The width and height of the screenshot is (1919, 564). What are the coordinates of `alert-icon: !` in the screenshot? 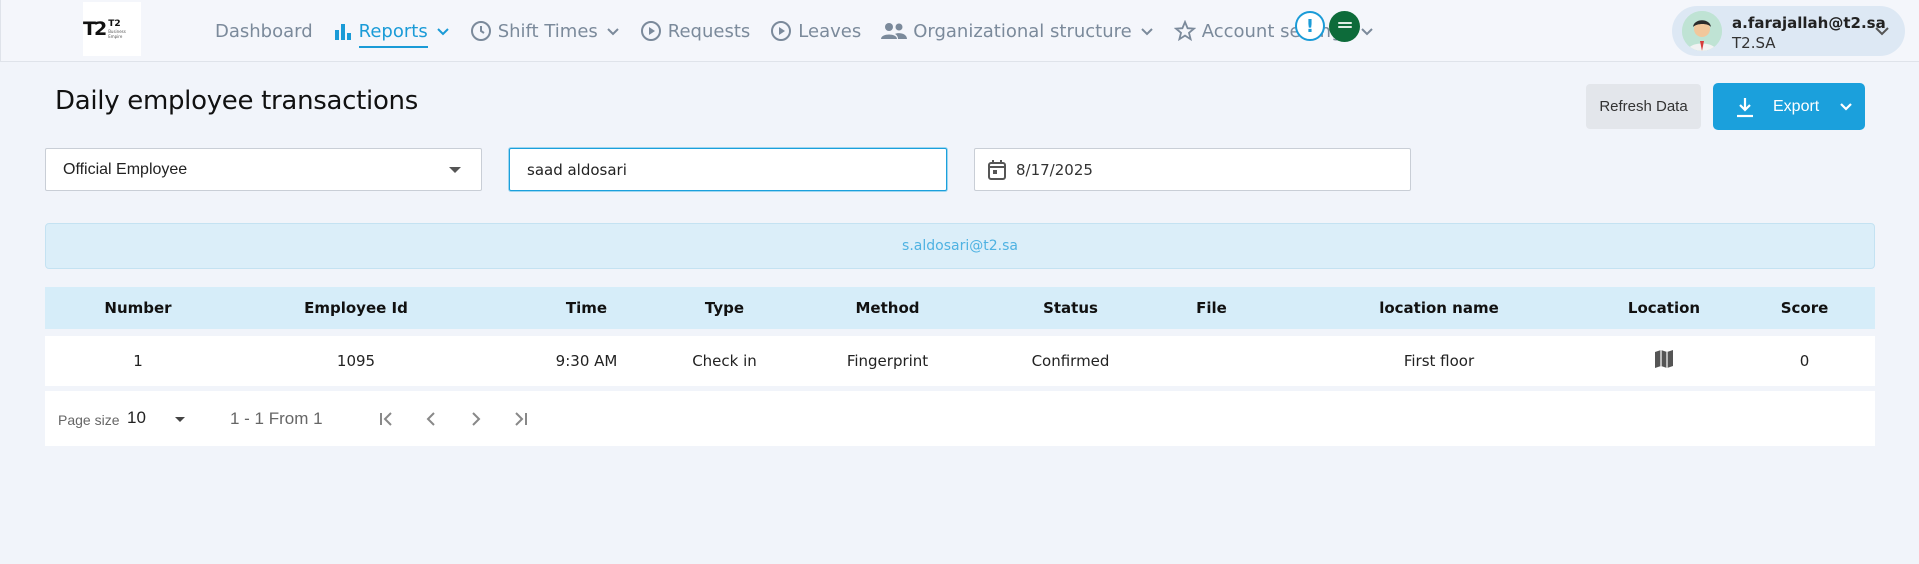 It's located at (1310, 26).